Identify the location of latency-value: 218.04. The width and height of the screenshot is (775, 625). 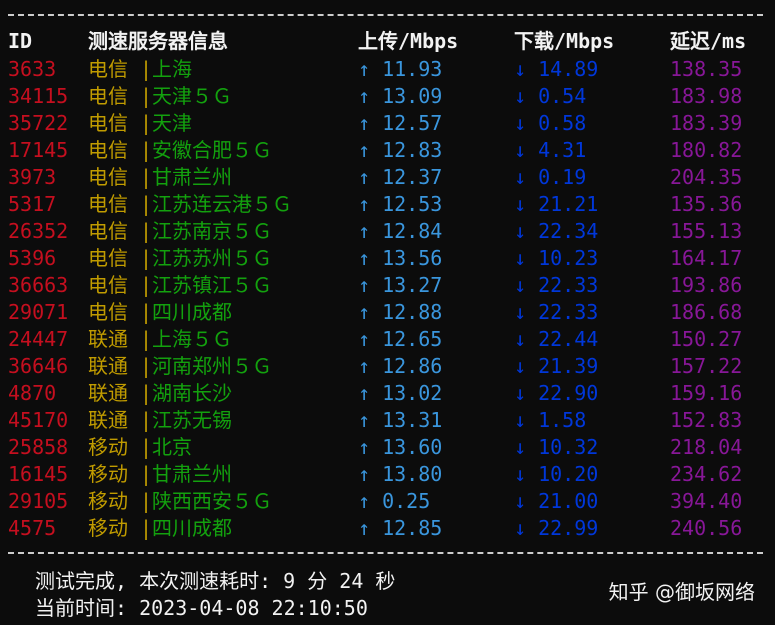
(706, 447).